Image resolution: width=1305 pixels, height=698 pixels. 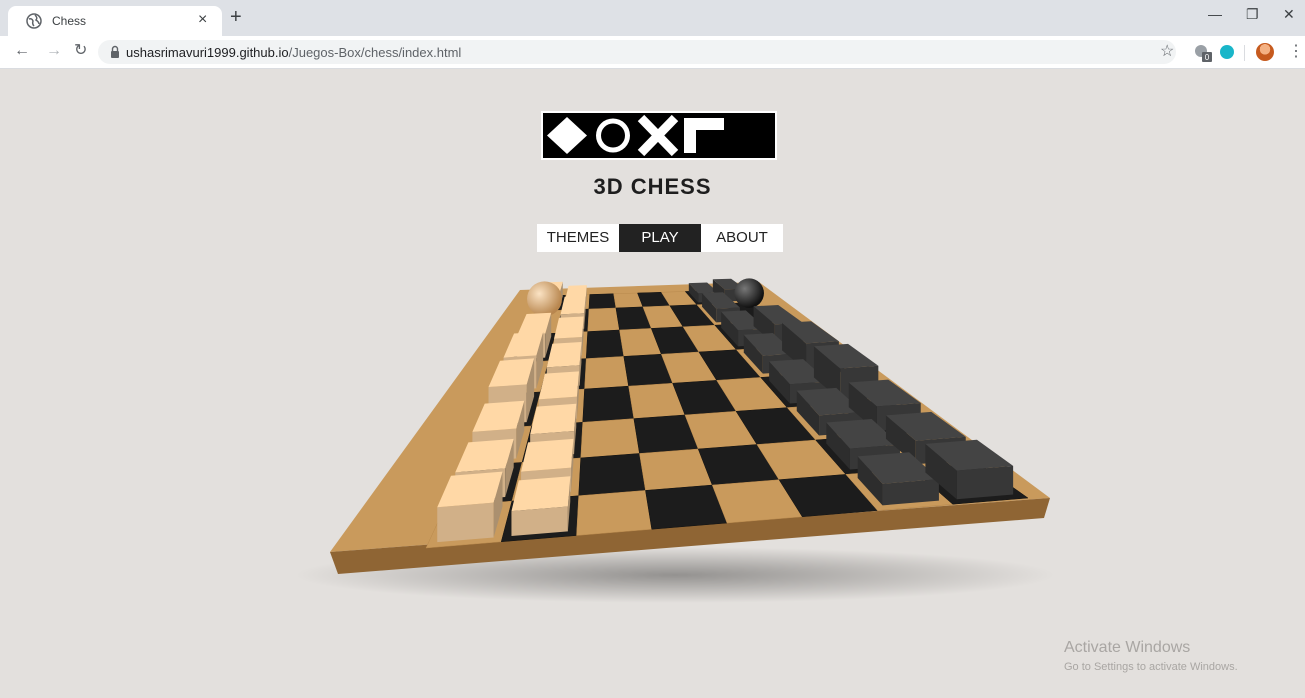 I want to click on about-button: ABOUT, so click(x=742, y=238).